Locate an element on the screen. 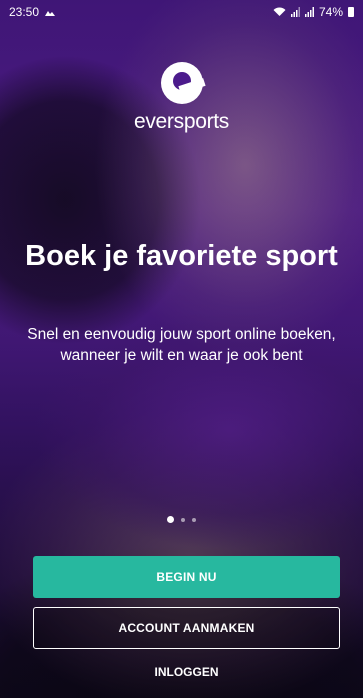 The image size is (363, 698). create-account-button: ACCOUNT AANMAKEN is located at coordinates (186, 628).